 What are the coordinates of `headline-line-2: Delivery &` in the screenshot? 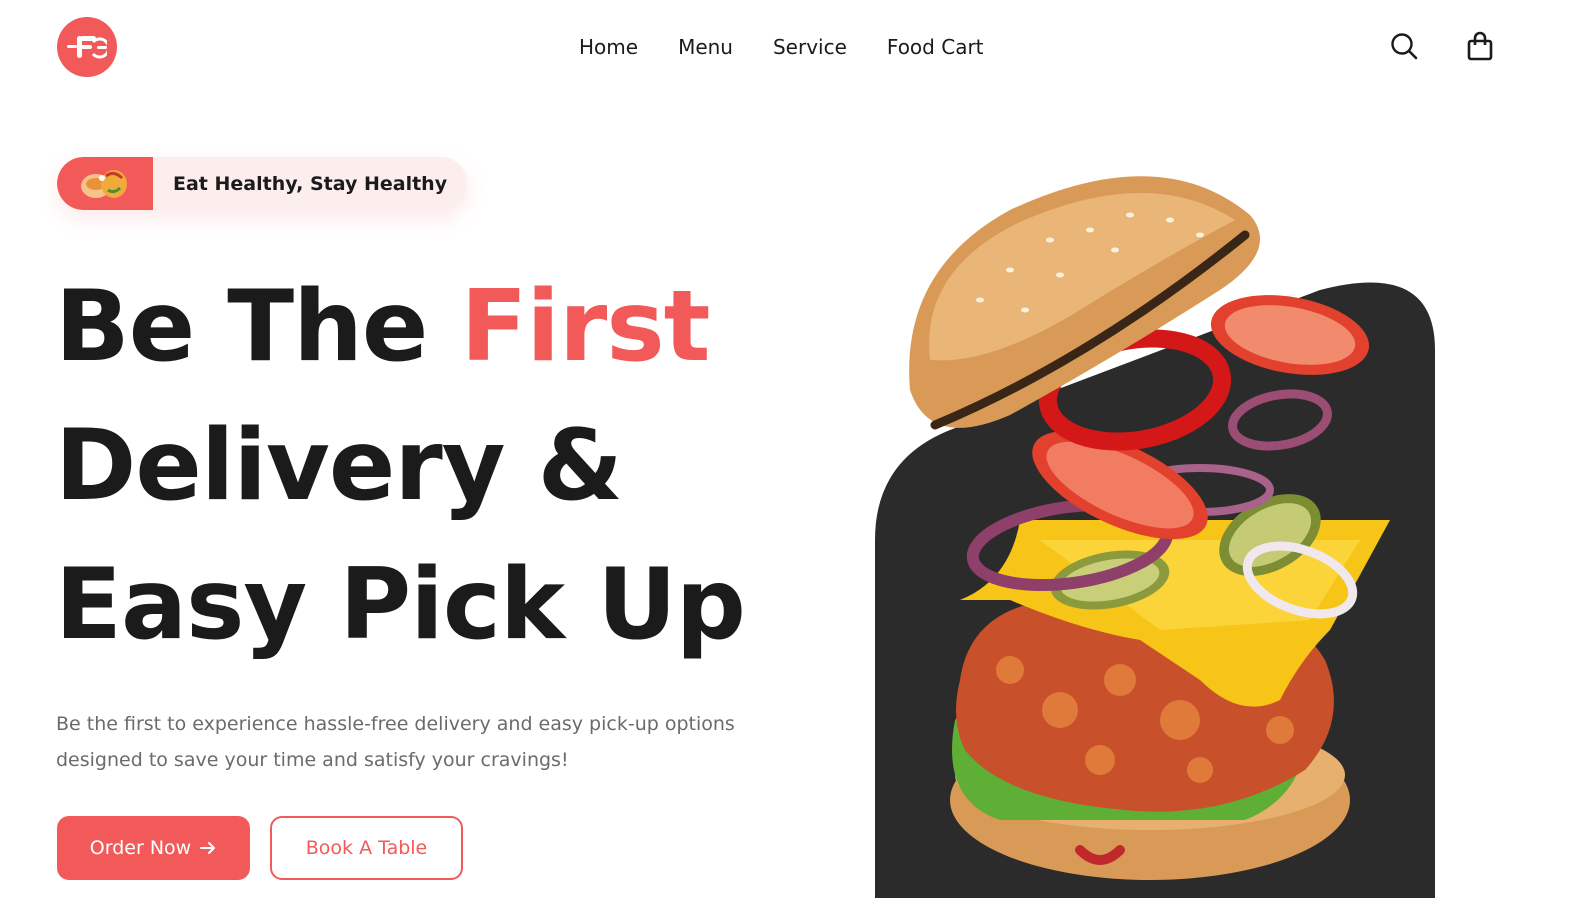 It's located at (339, 466).